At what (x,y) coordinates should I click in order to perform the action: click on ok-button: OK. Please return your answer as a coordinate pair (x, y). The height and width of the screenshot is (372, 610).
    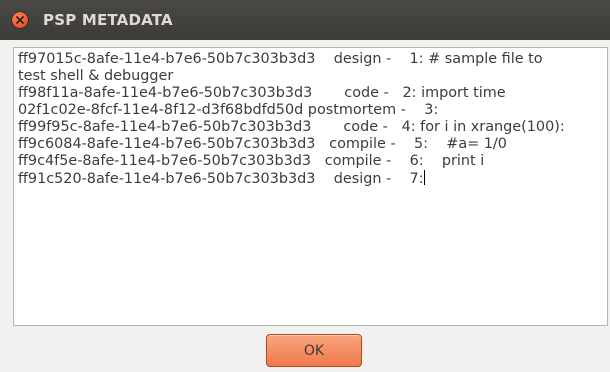
    Looking at the image, I should click on (314, 350).